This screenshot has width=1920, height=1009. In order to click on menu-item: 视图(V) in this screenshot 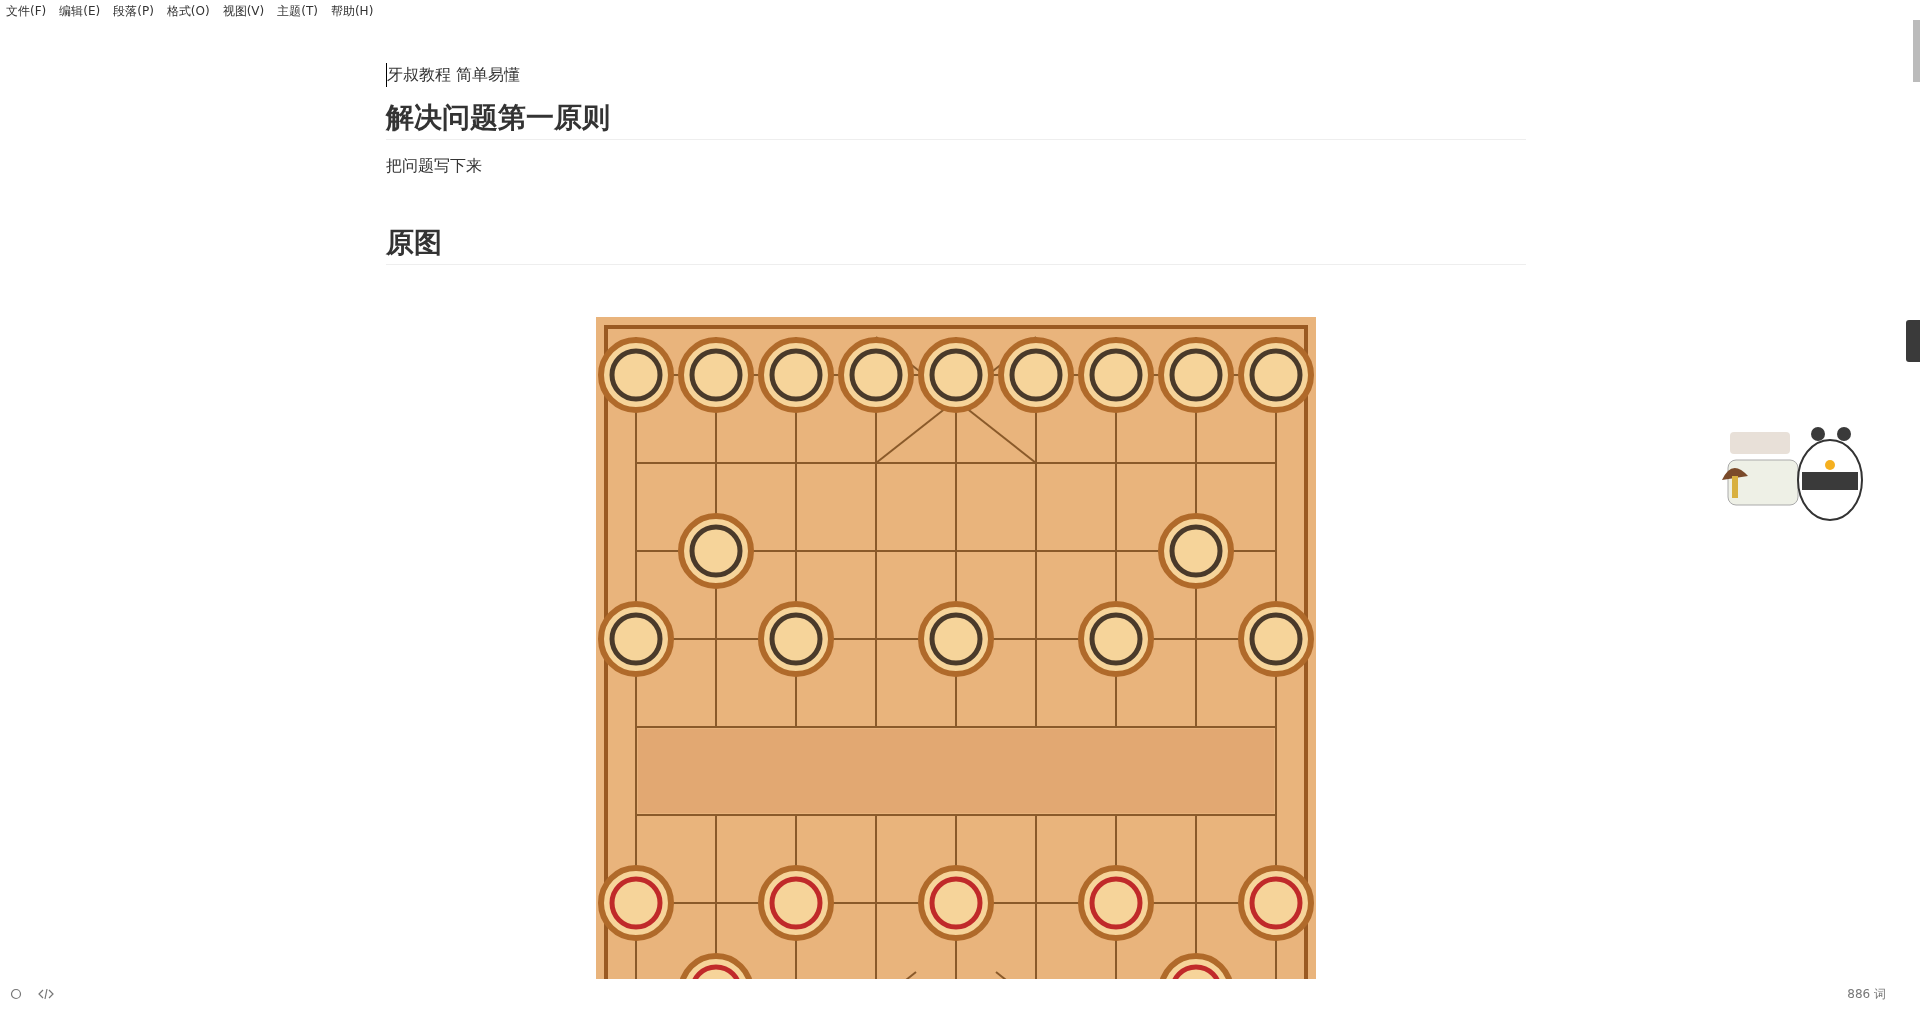, I will do `click(243, 11)`.